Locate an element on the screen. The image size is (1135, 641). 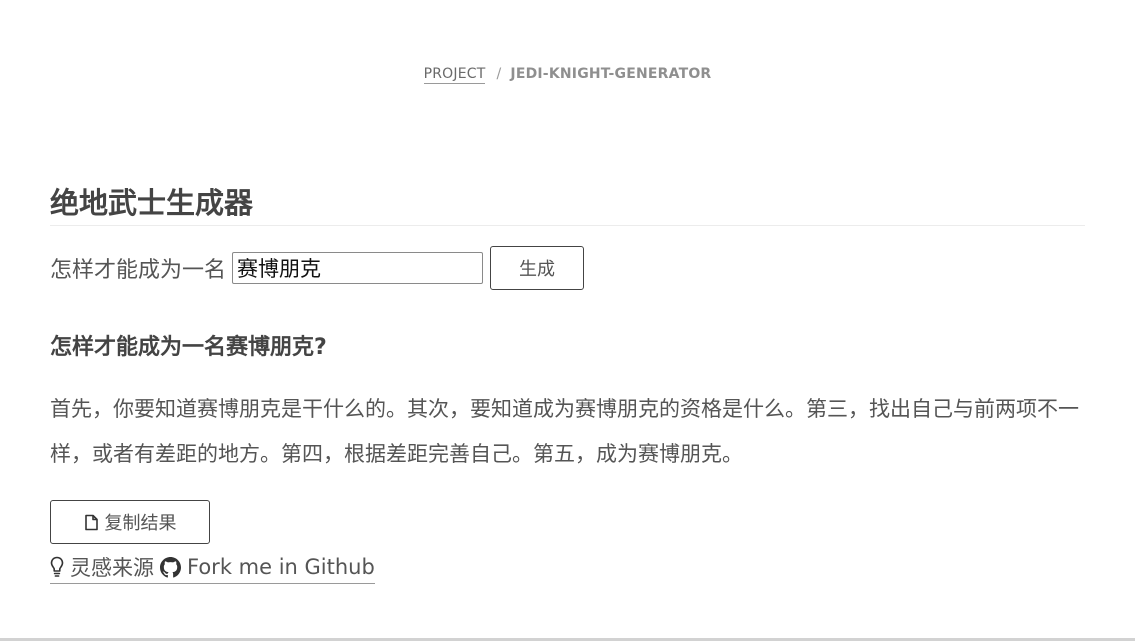
title-divider is located at coordinates (567, 225).